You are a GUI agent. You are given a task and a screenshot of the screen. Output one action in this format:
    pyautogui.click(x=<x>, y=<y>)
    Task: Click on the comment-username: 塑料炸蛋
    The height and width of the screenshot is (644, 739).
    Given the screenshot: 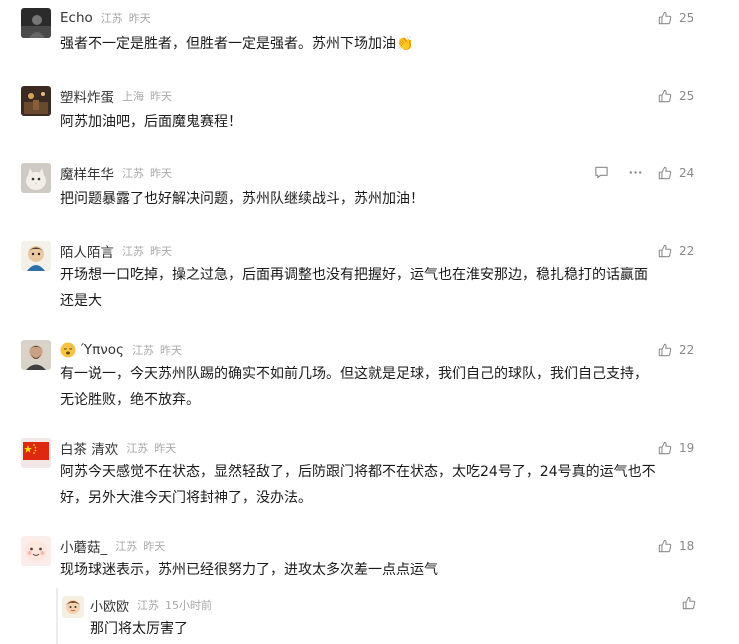 What is the action you would take?
    pyautogui.click(x=87, y=96)
    